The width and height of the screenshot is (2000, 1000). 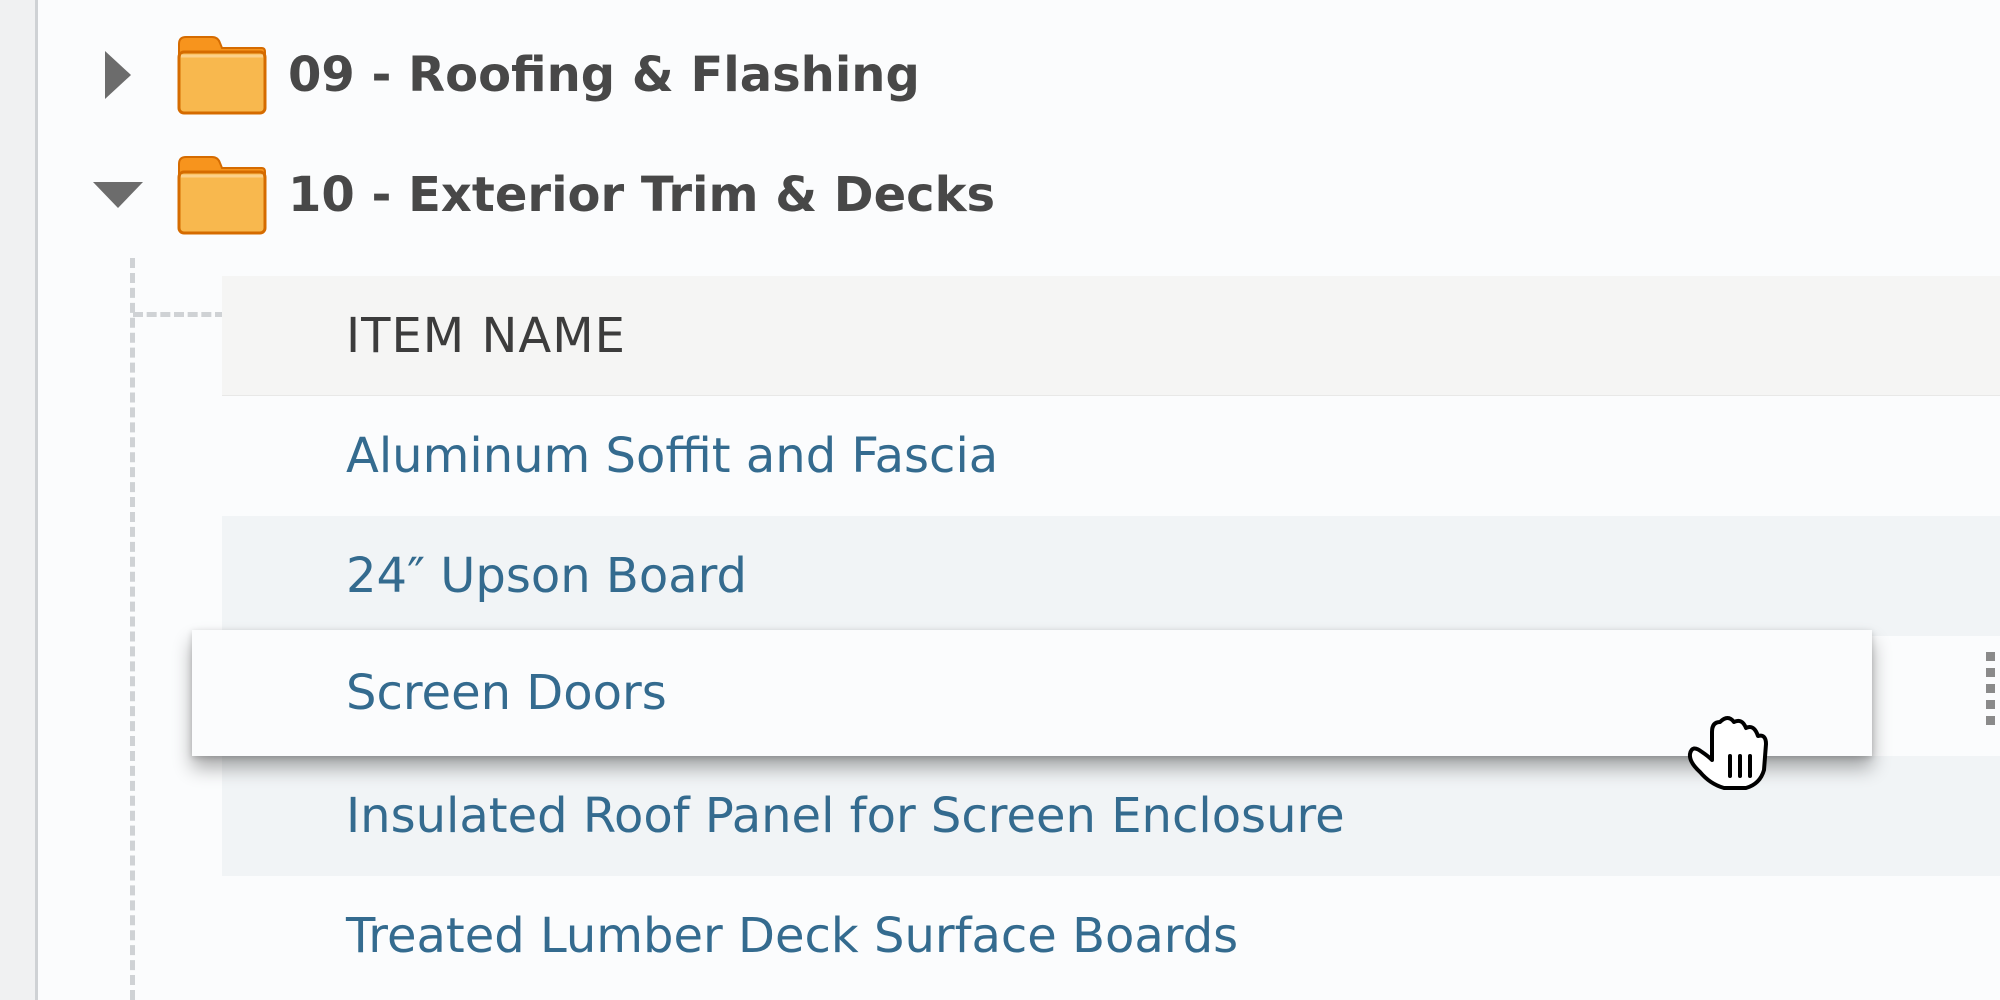 I want to click on folder-label: 09 - Roofing & Flashing, so click(x=604, y=75).